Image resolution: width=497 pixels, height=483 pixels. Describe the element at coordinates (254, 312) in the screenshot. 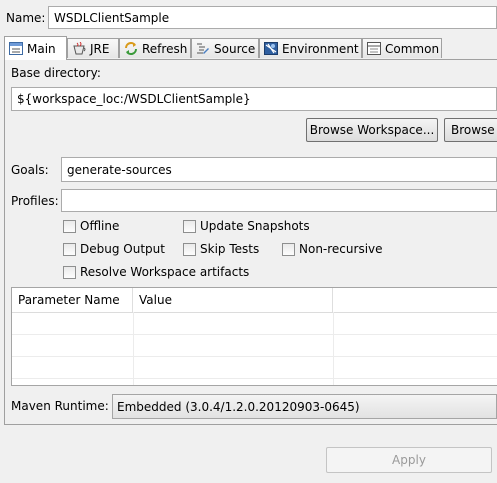

I see `header-divider` at that location.